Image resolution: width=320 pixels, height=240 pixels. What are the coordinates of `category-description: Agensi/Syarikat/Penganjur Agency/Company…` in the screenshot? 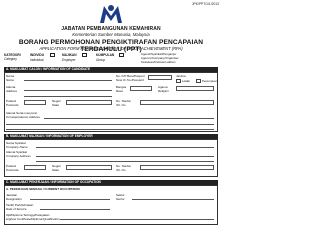 It's located at (160, 58).